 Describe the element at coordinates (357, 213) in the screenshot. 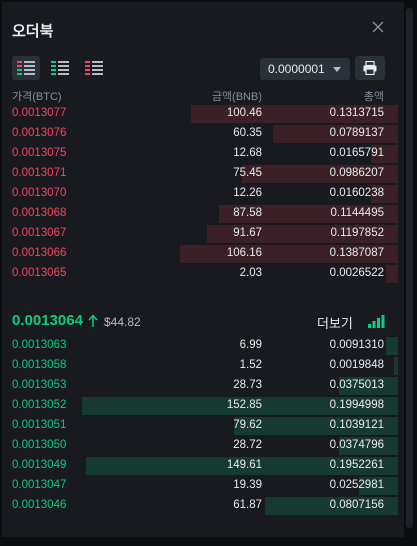

I see `total-cell: 0.1144495` at that location.